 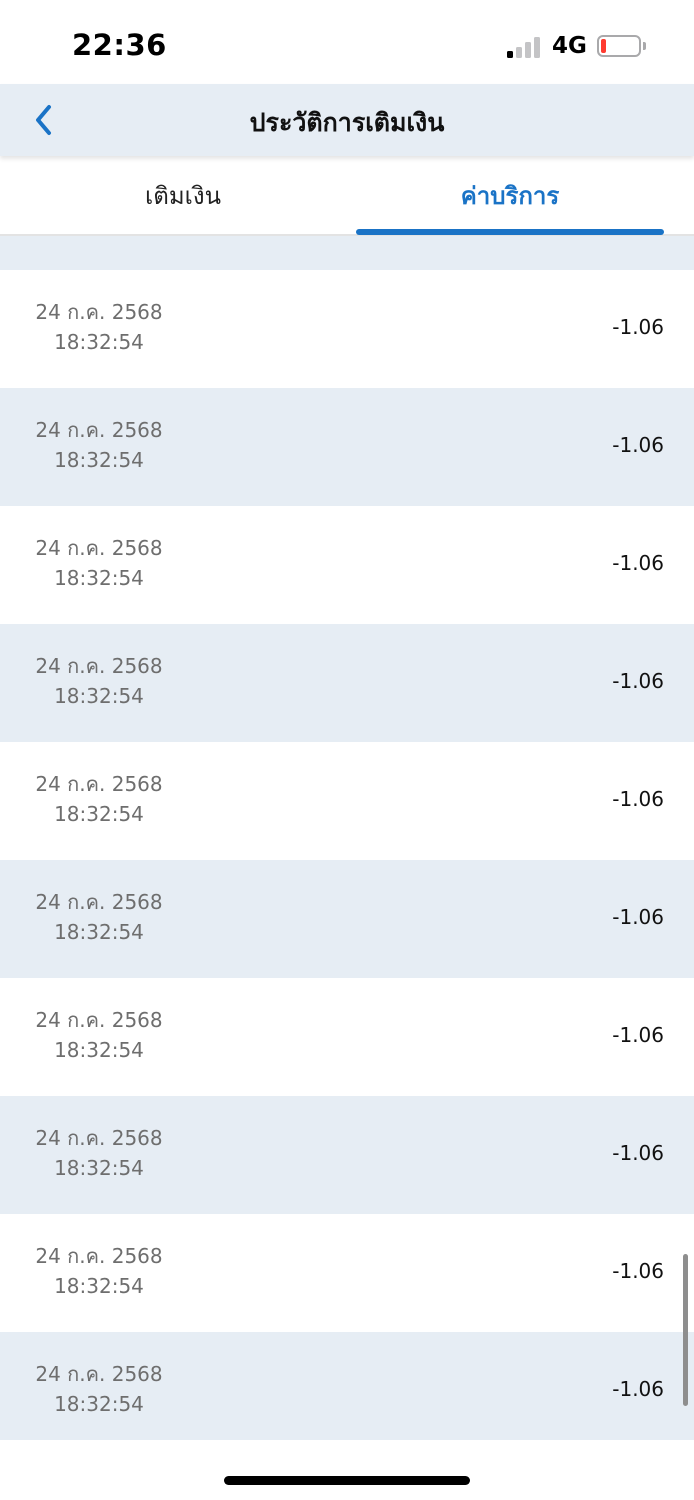 I want to click on battery-icon, so click(x=619, y=46).